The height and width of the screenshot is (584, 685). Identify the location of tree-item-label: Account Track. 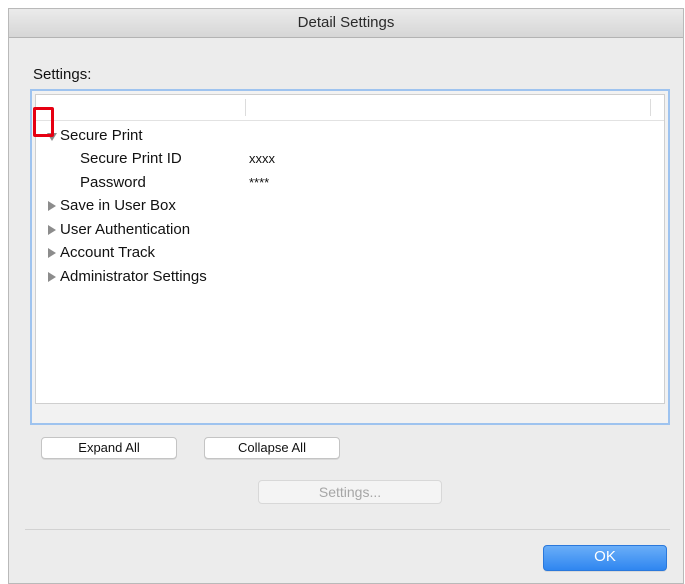
(108, 252).